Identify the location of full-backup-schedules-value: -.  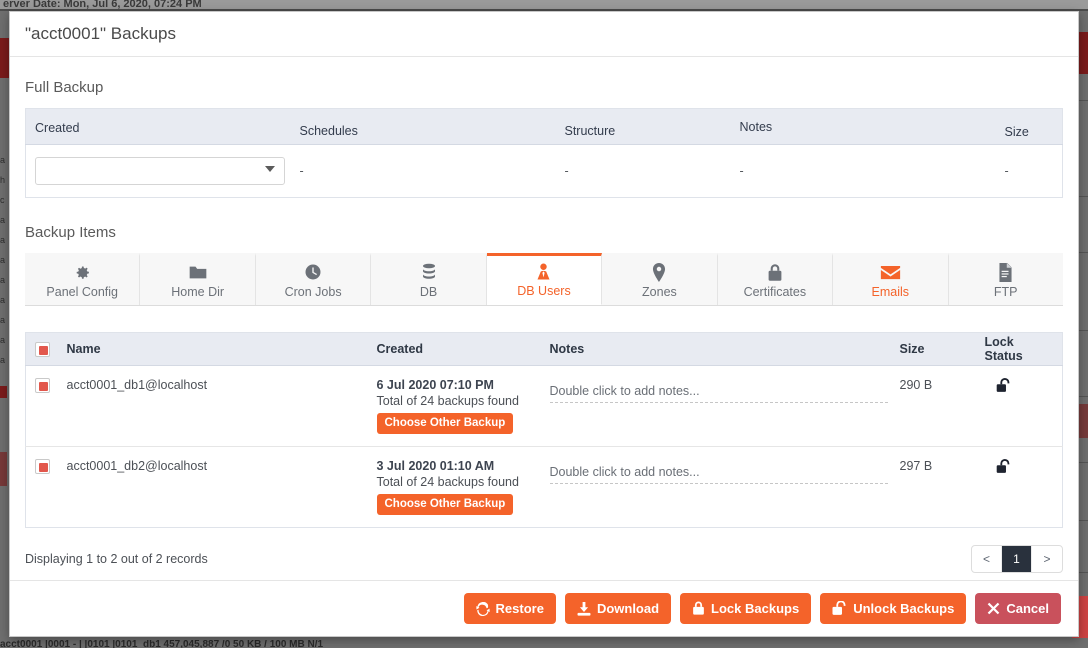
(301, 171).